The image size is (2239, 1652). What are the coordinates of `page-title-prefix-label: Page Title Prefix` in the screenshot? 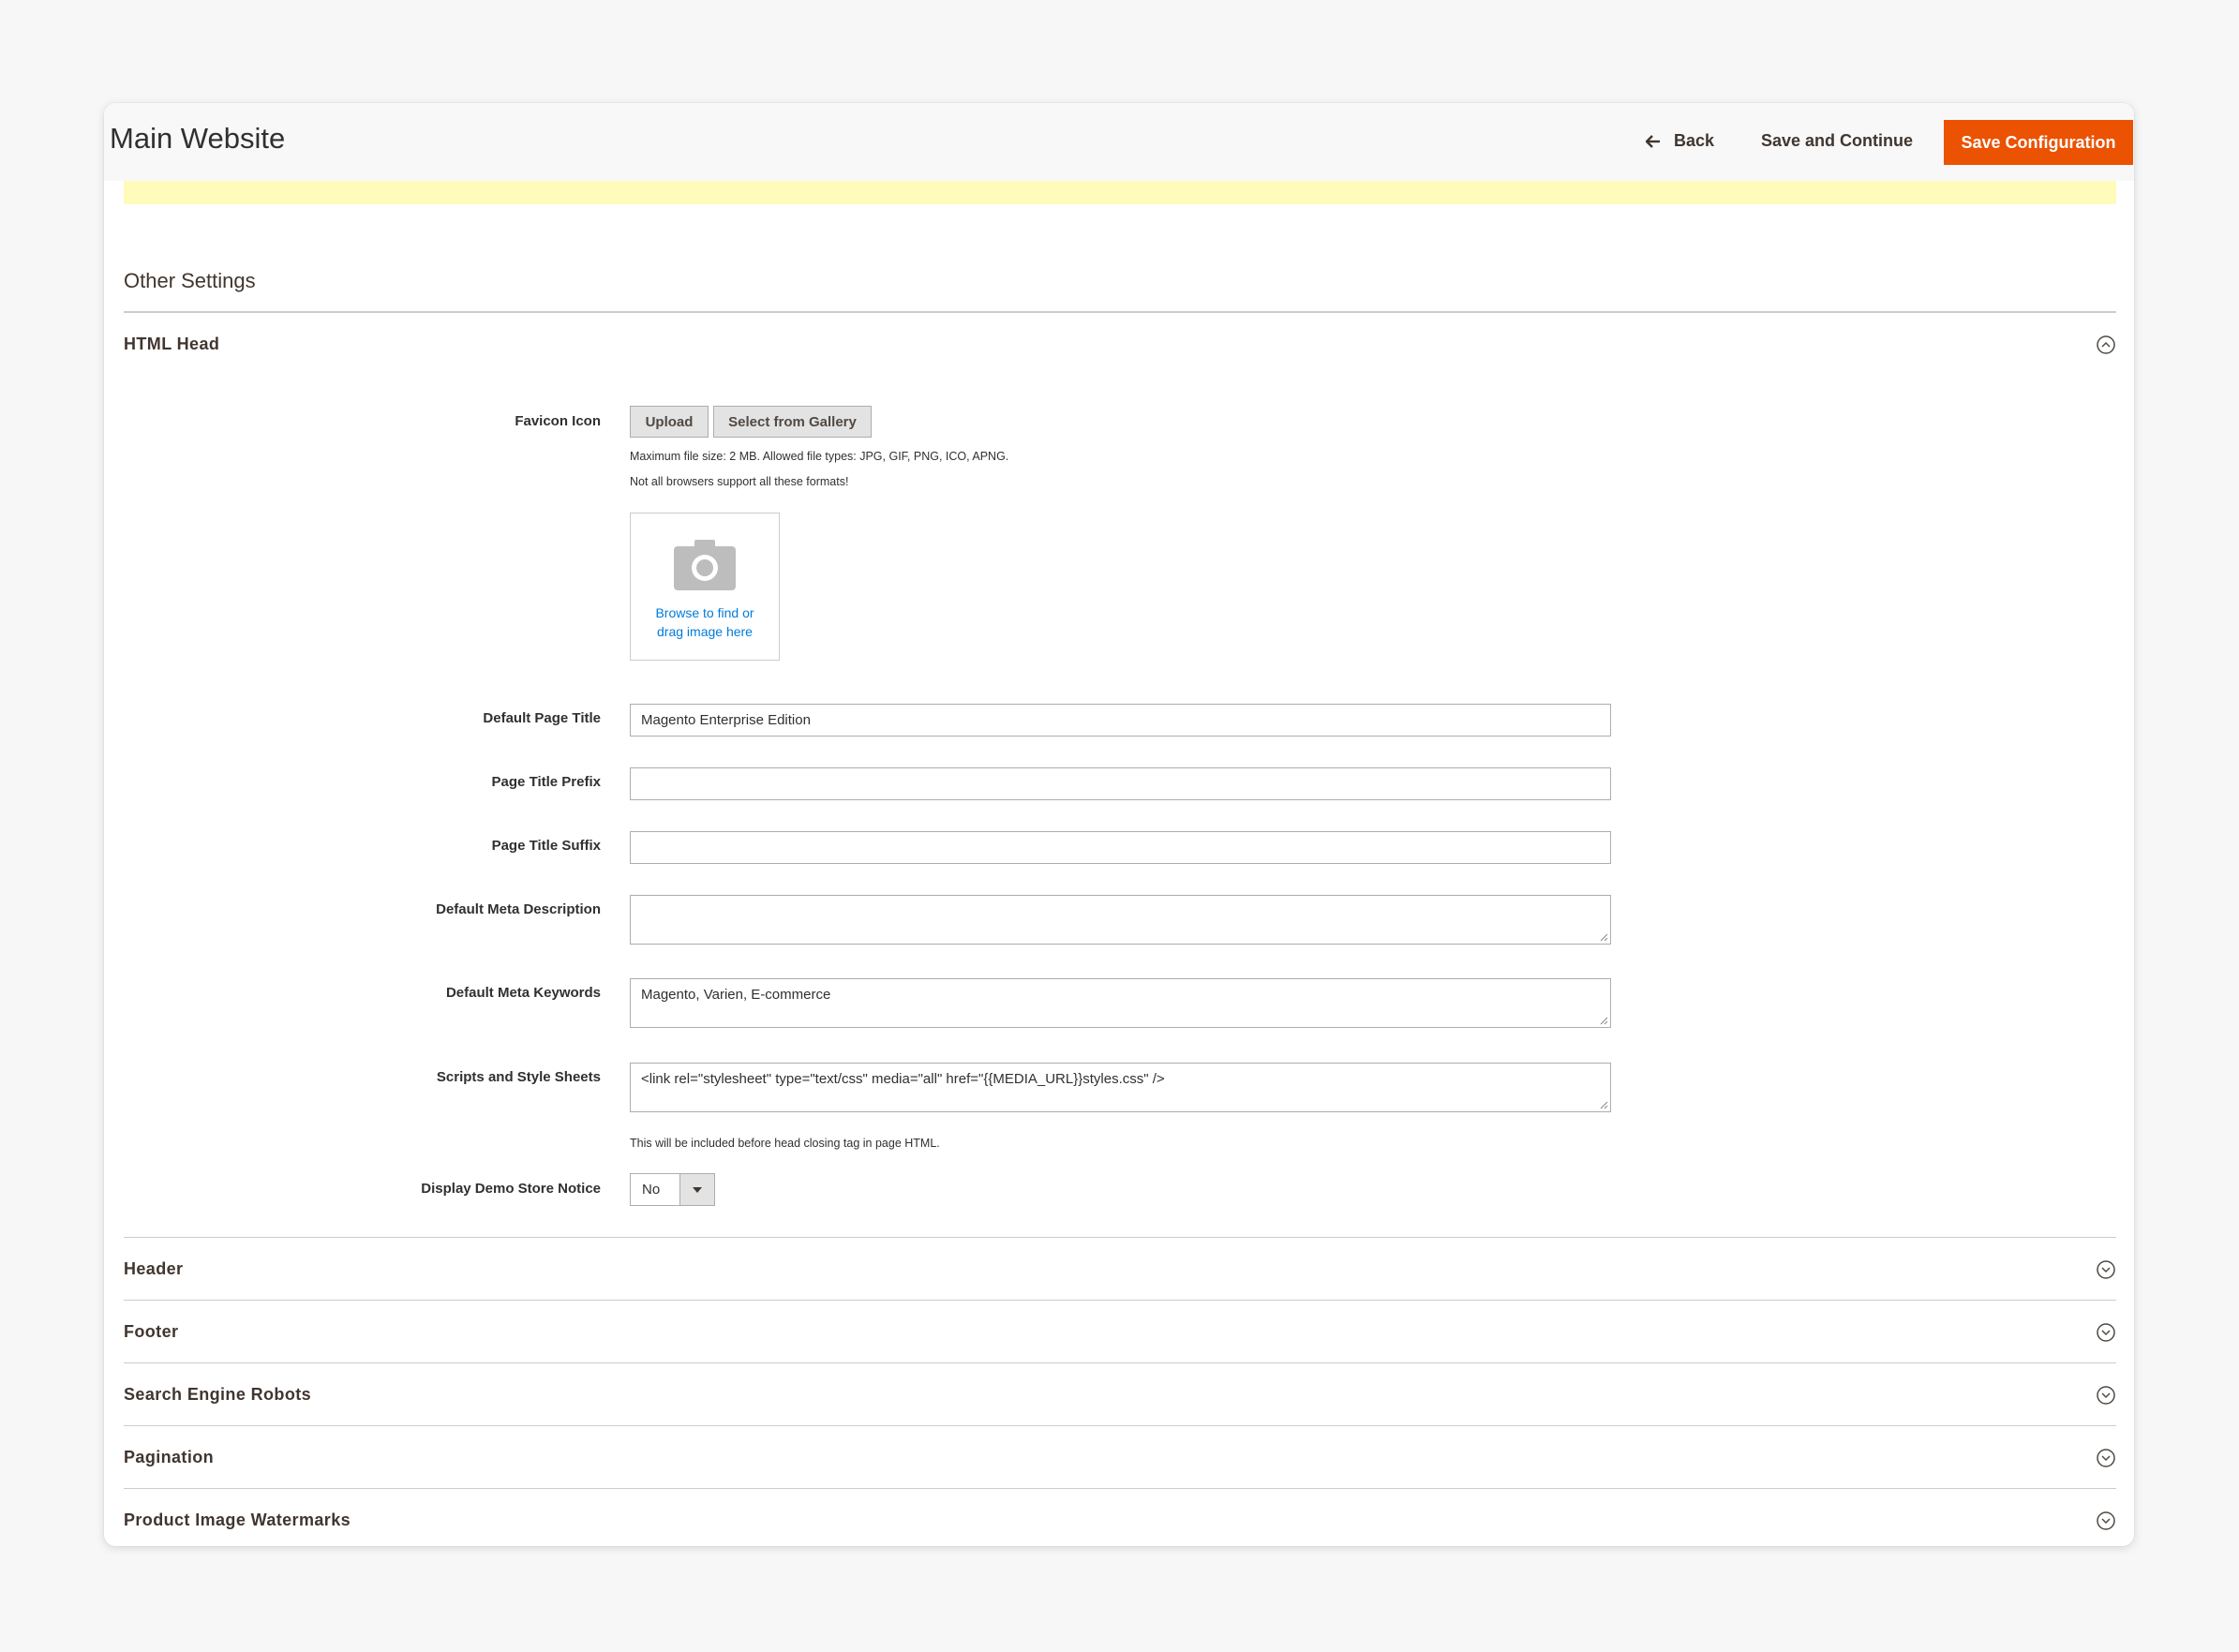 It's located at (546, 782).